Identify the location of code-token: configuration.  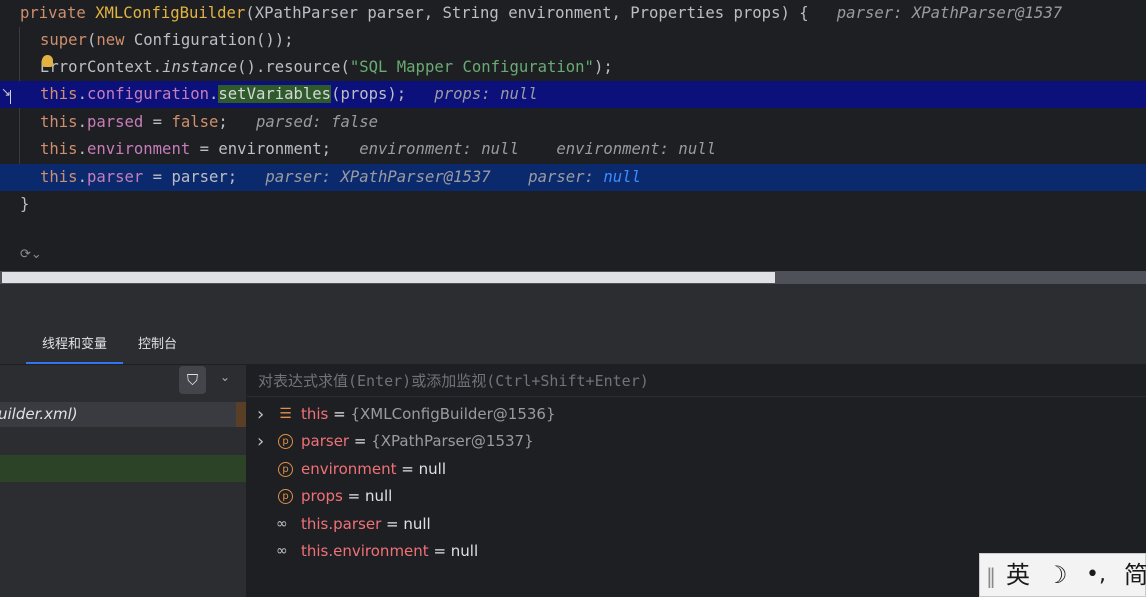
(148, 94).